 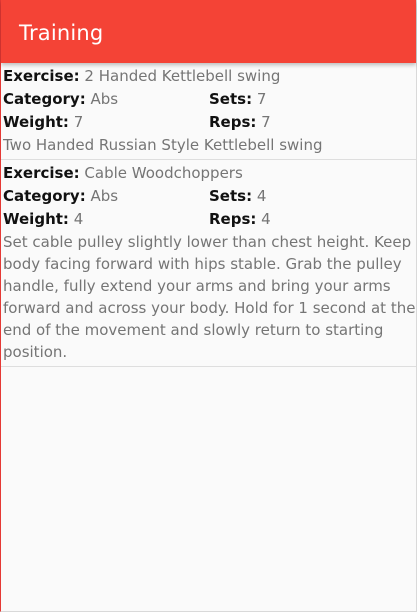 I want to click on reps-field: Reps: 4, so click(x=240, y=219).